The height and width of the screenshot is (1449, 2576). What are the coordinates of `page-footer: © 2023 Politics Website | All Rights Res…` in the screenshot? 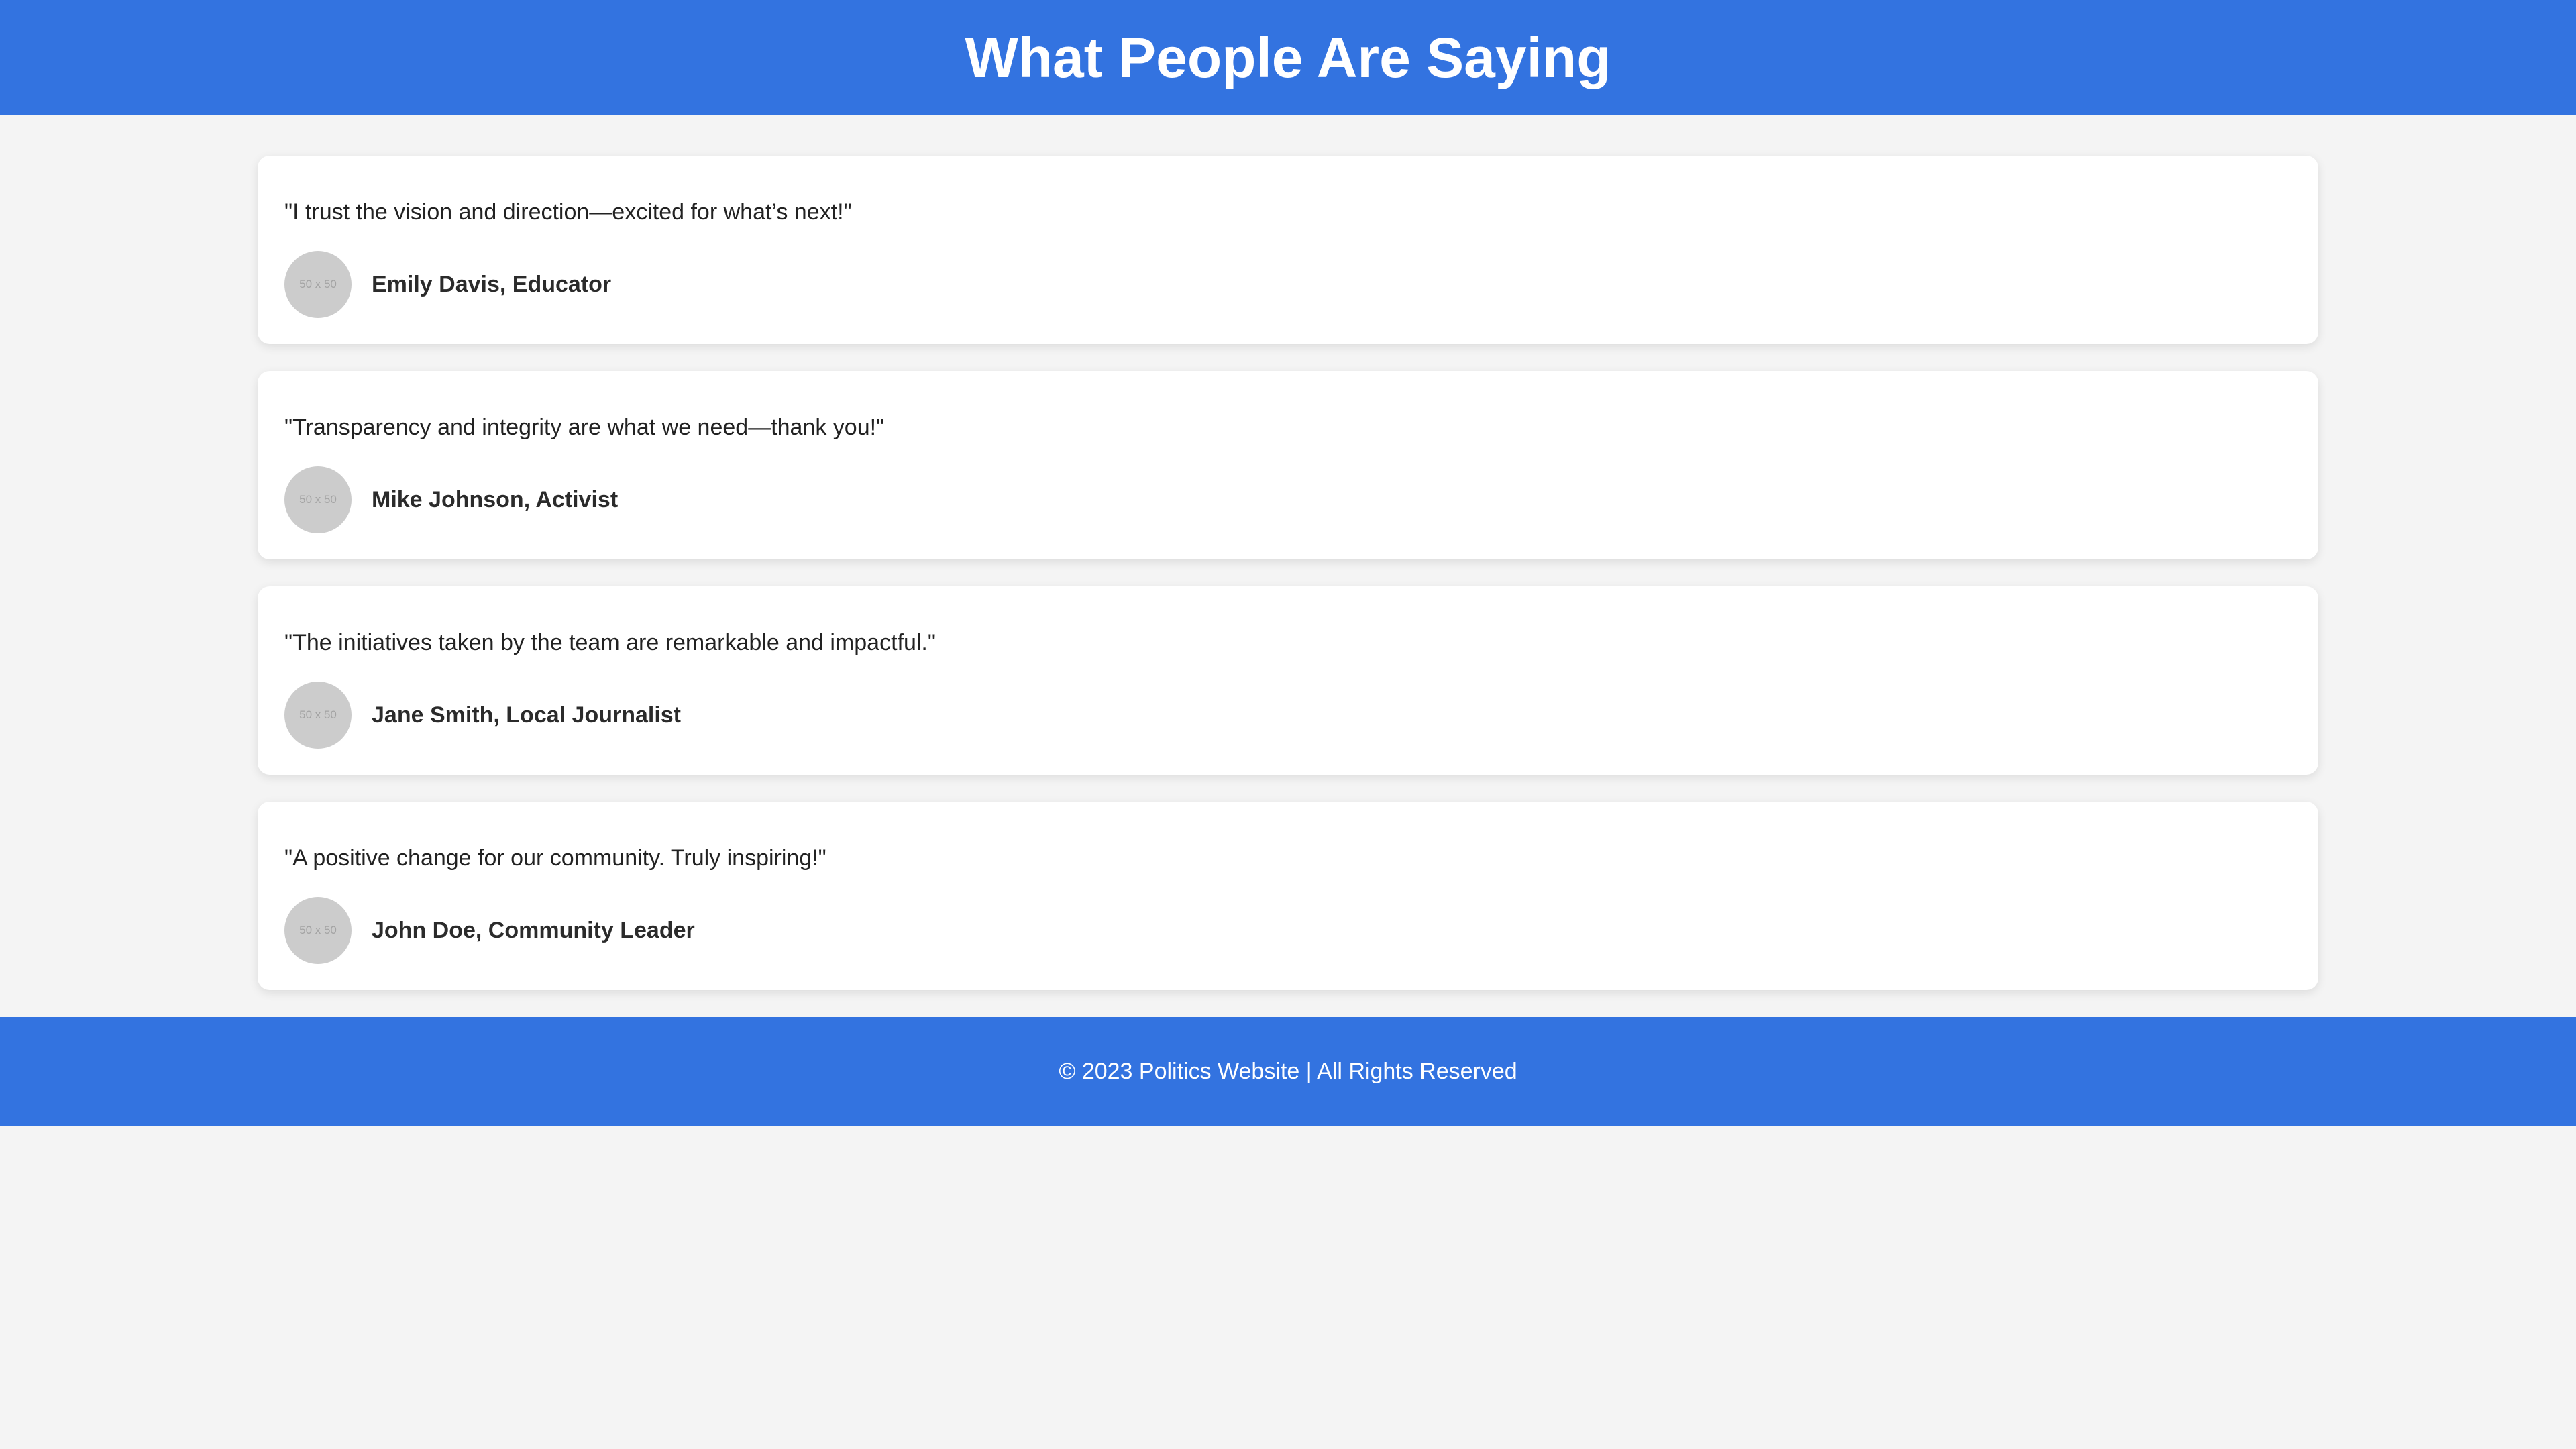 It's located at (1288, 1071).